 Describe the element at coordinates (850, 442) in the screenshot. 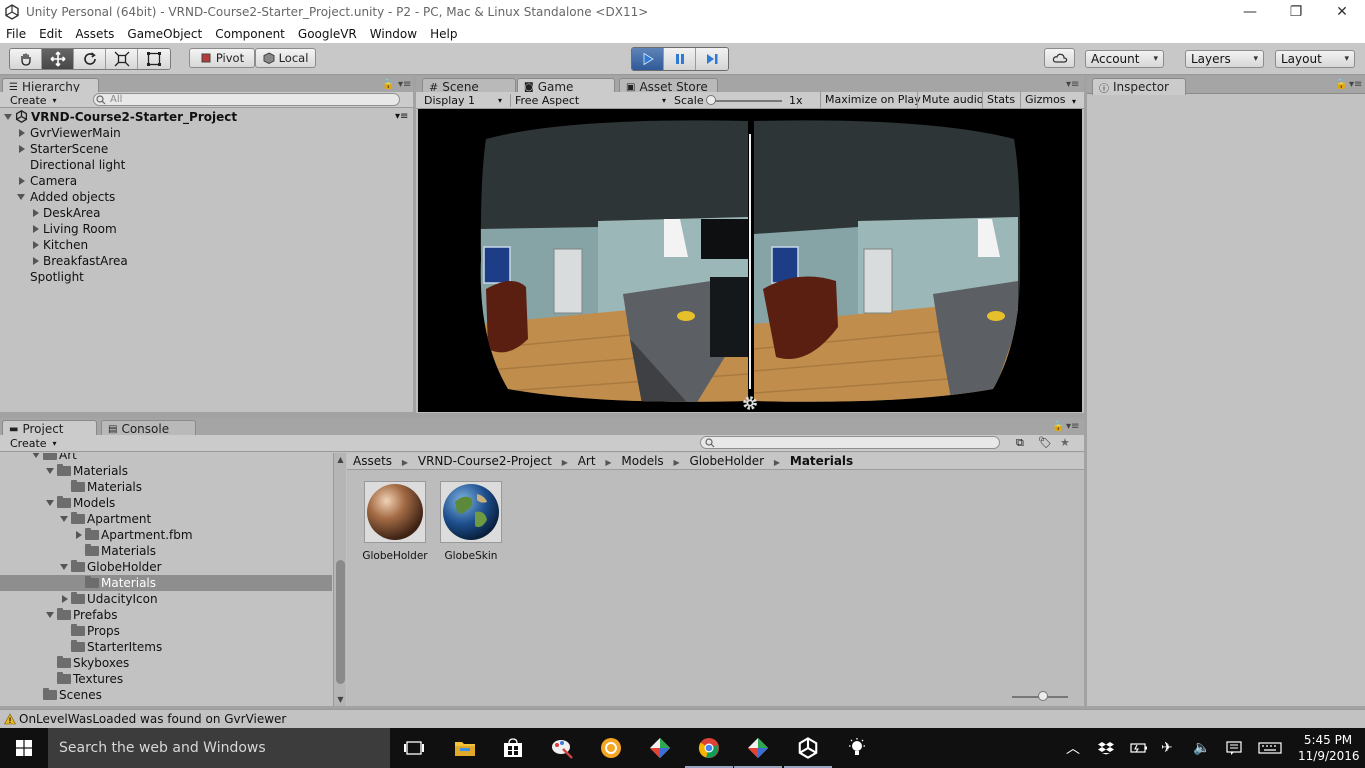

I see `project-search-input` at that location.